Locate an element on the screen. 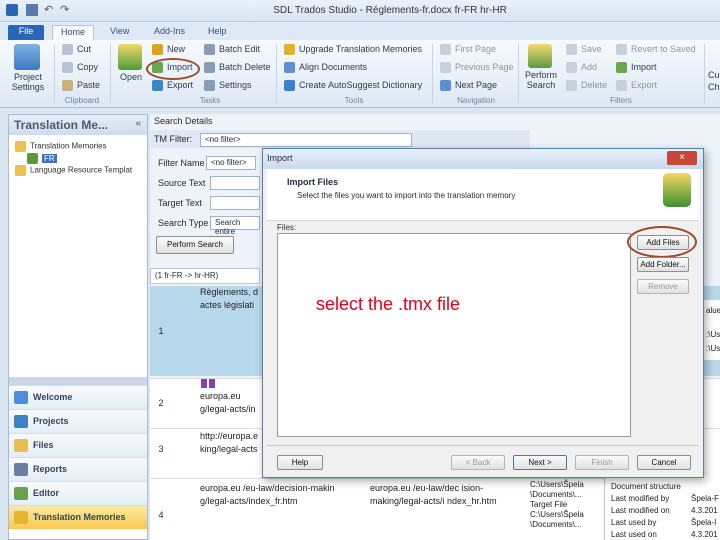 This screenshot has width=720, height=540. tab-file: File is located at coordinates (26, 32).